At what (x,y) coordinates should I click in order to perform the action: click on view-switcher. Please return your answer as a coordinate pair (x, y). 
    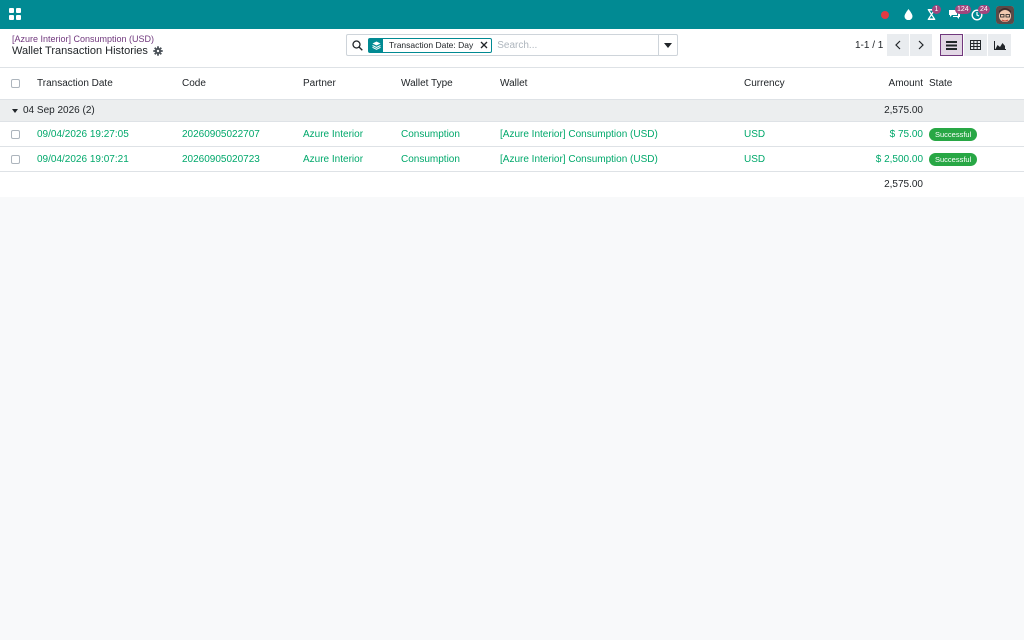
    Looking at the image, I should click on (976, 45).